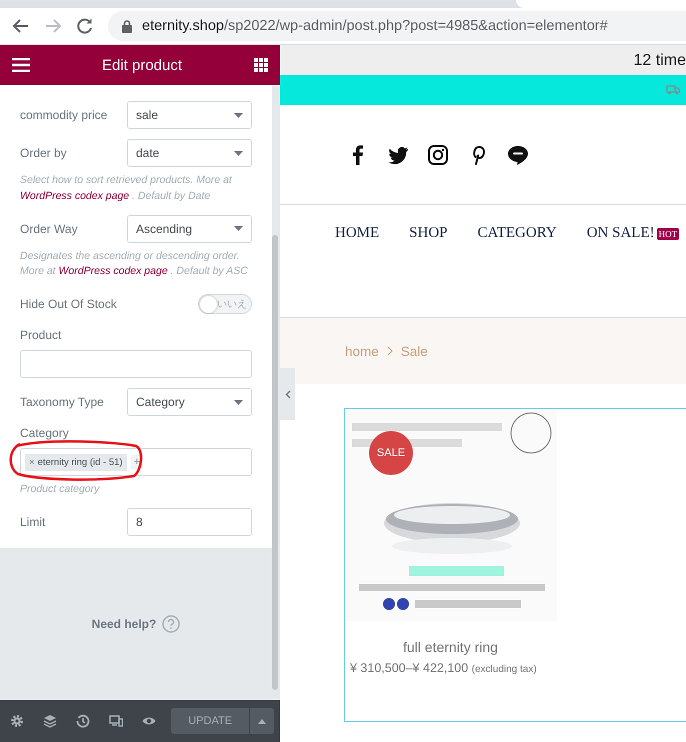 The image size is (686, 742). I want to click on text-field, so click(136, 364).